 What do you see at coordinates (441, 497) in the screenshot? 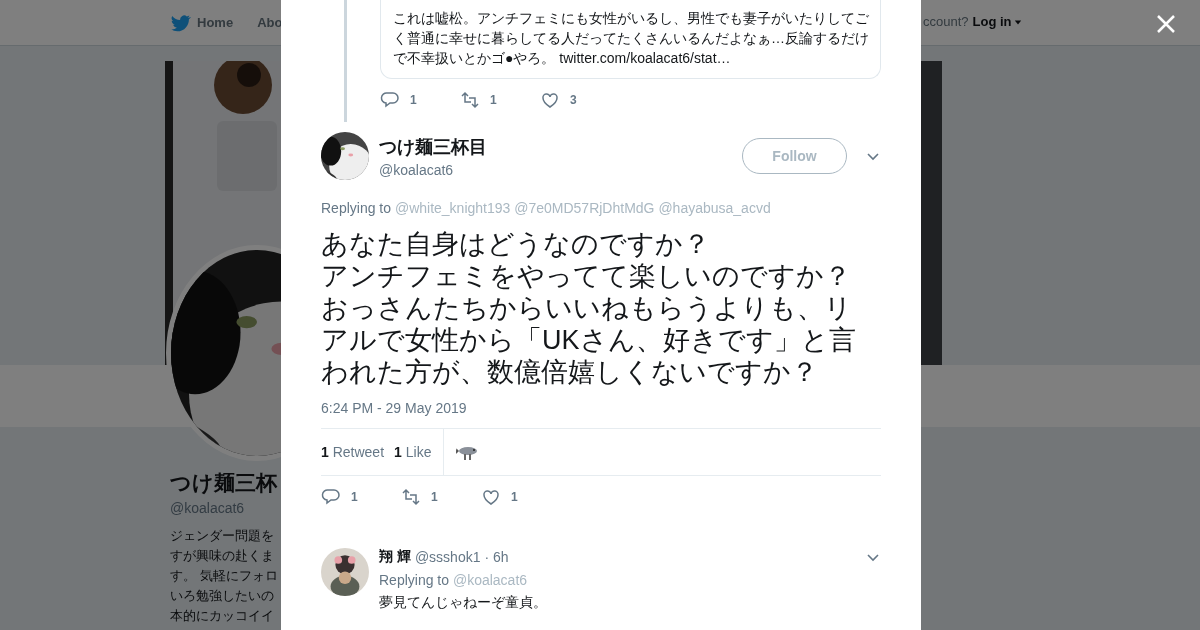
I see `retweet-button: 1` at bounding box center [441, 497].